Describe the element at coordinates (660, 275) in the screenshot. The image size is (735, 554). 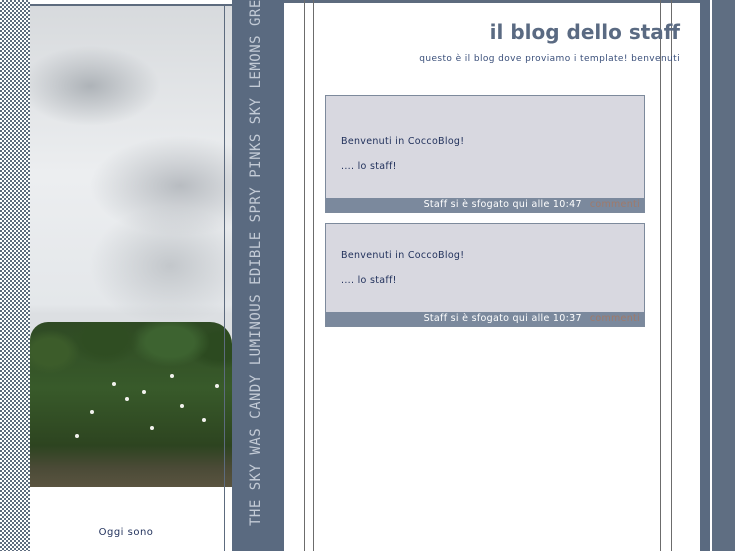
I see `content-border-right-inner` at that location.